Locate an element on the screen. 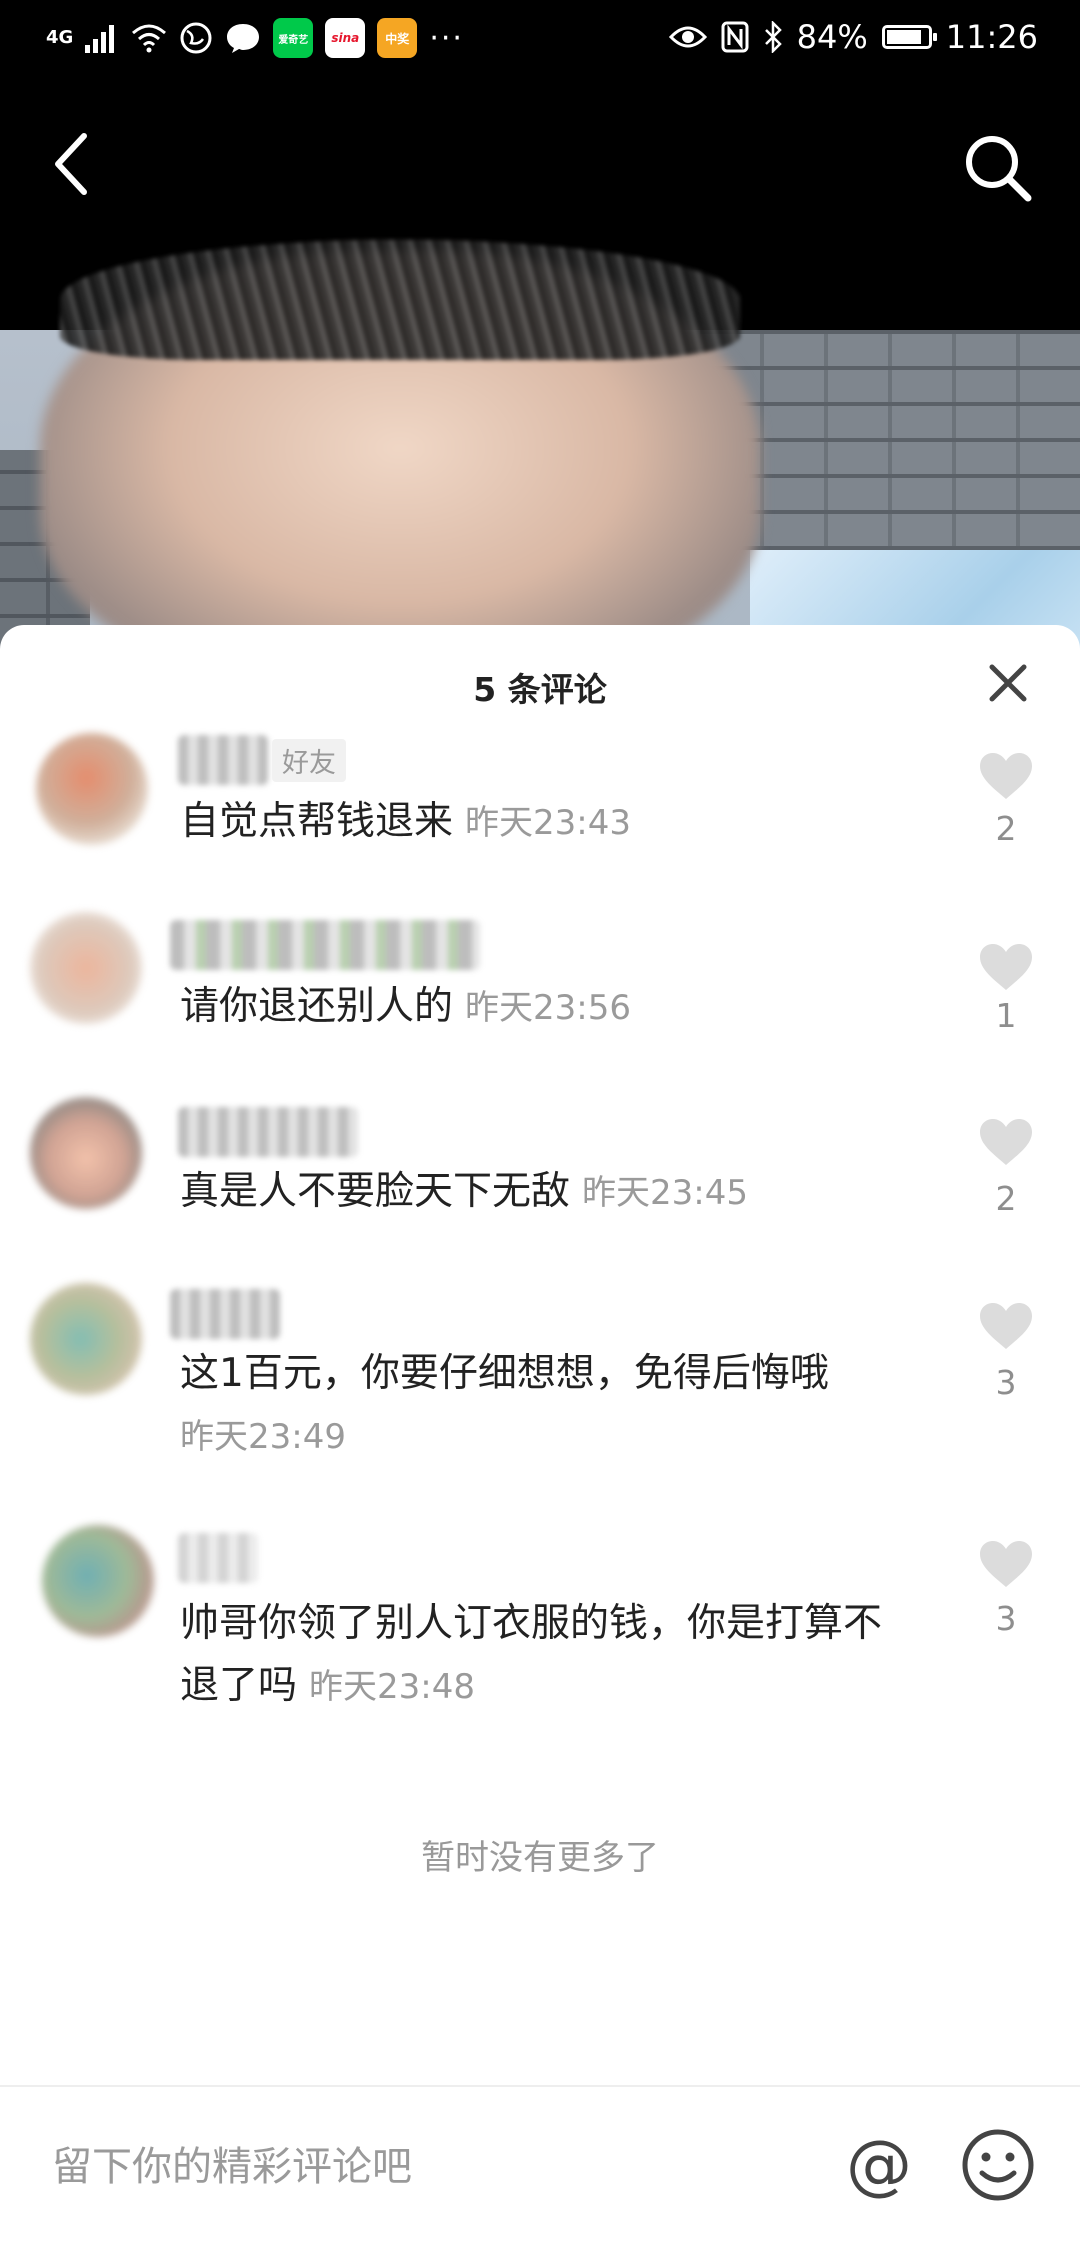  sina-icon: sina is located at coordinates (345, 38).